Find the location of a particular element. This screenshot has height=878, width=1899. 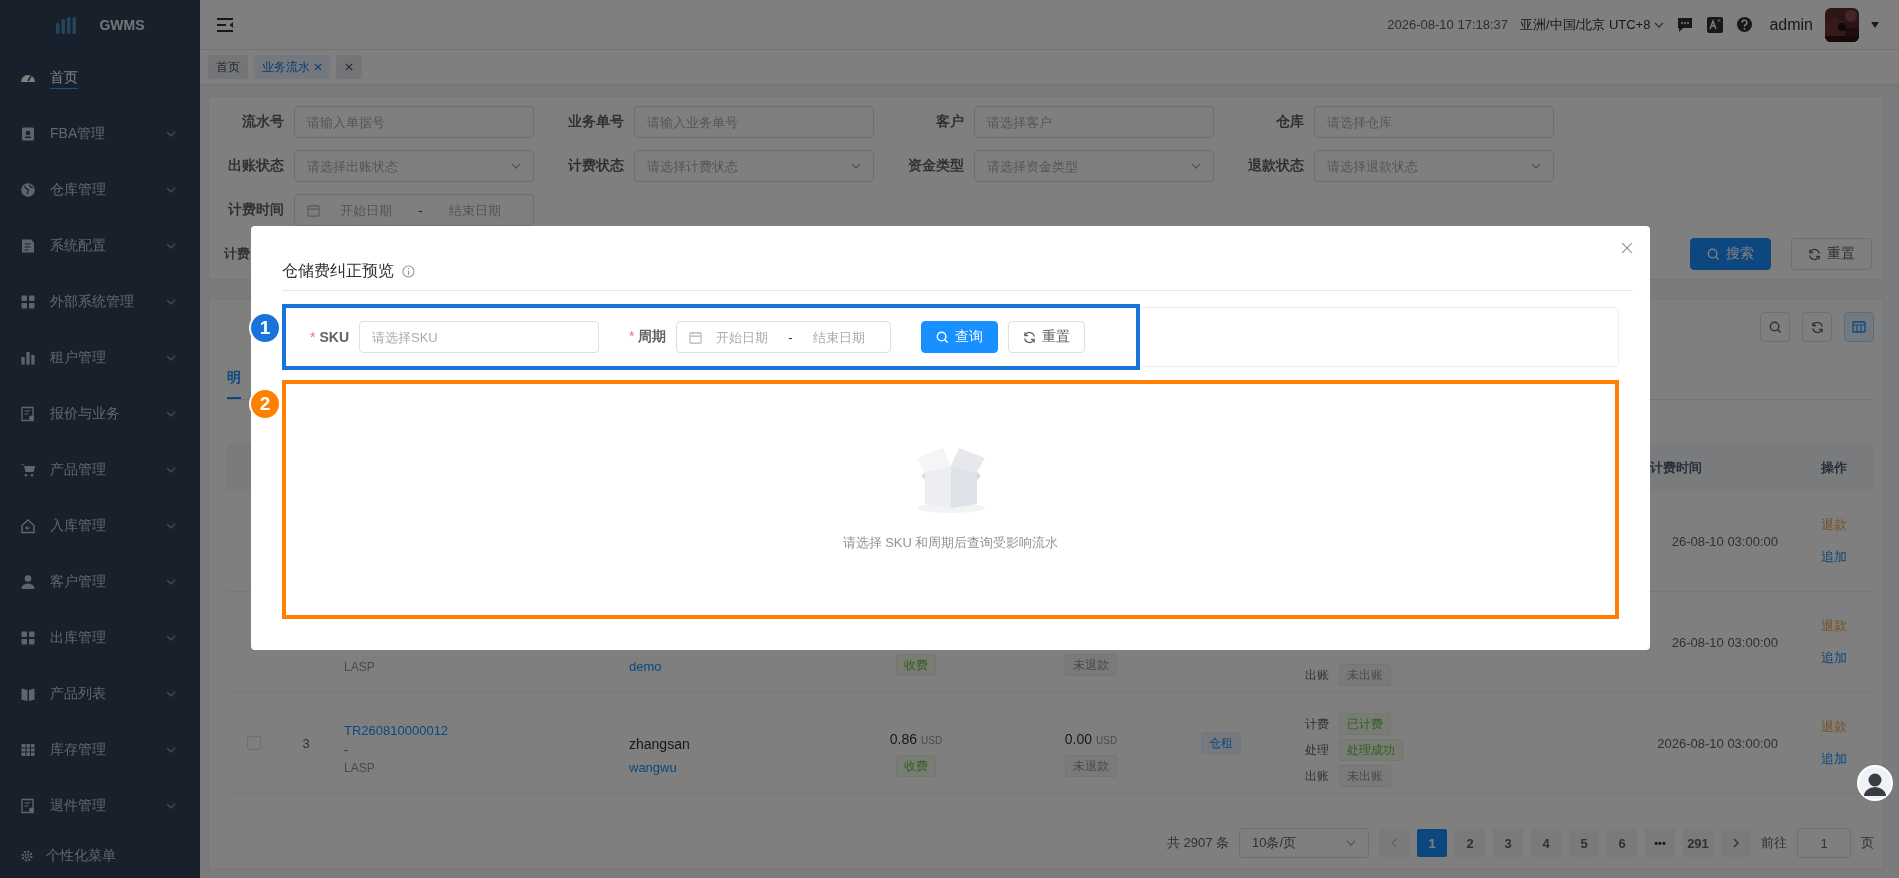

menu-item: 出库管理 is located at coordinates (100, 638).